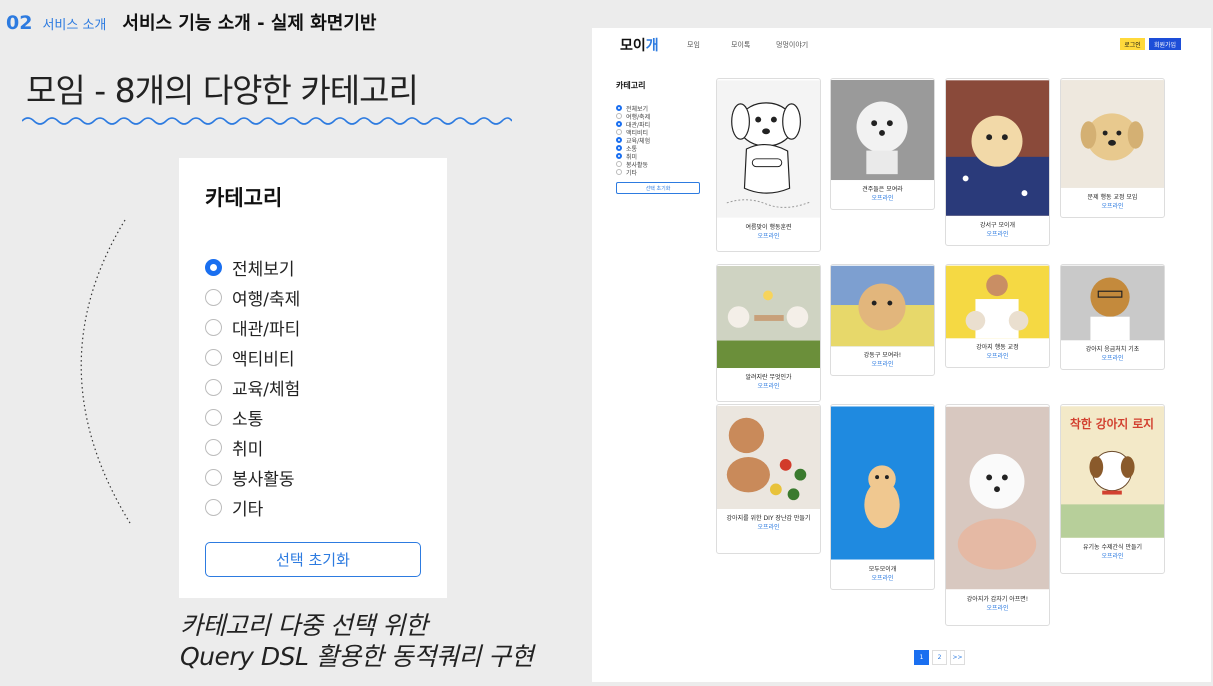 The height and width of the screenshot is (686, 1213). Describe the element at coordinates (1112, 134) in the screenshot. I see `plush-dog-photo` at that location.